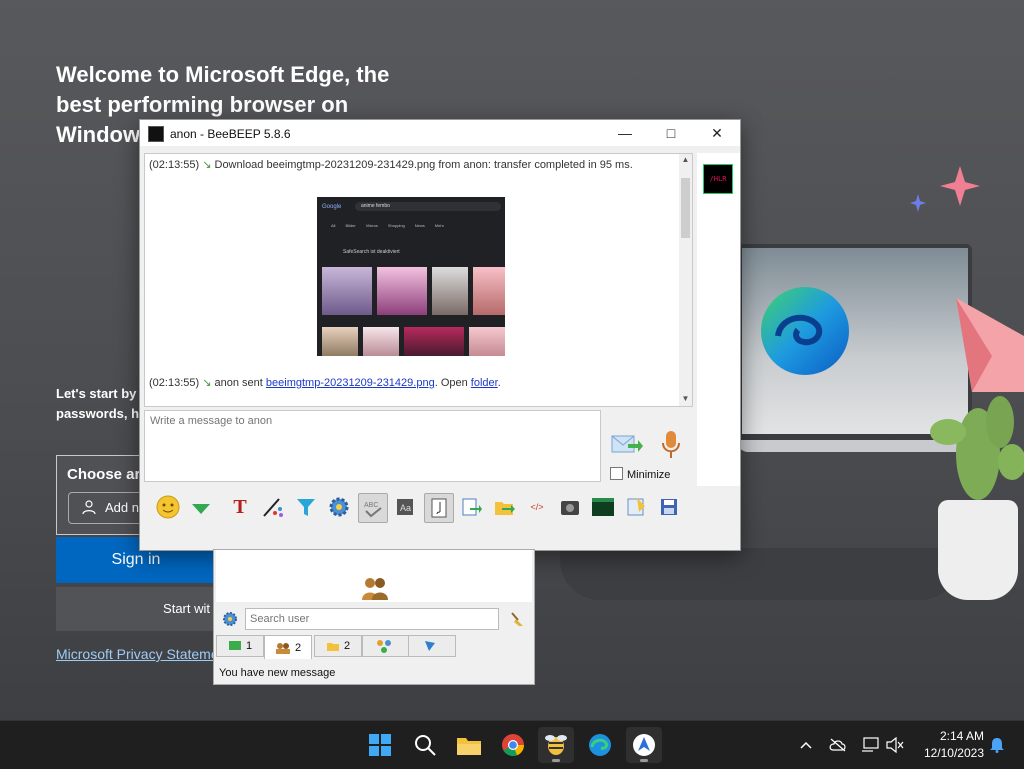  What do you see at coordinates (380, 745) in the screenshot?
I see `windows-start-icon` at bounding box center [380, 745].